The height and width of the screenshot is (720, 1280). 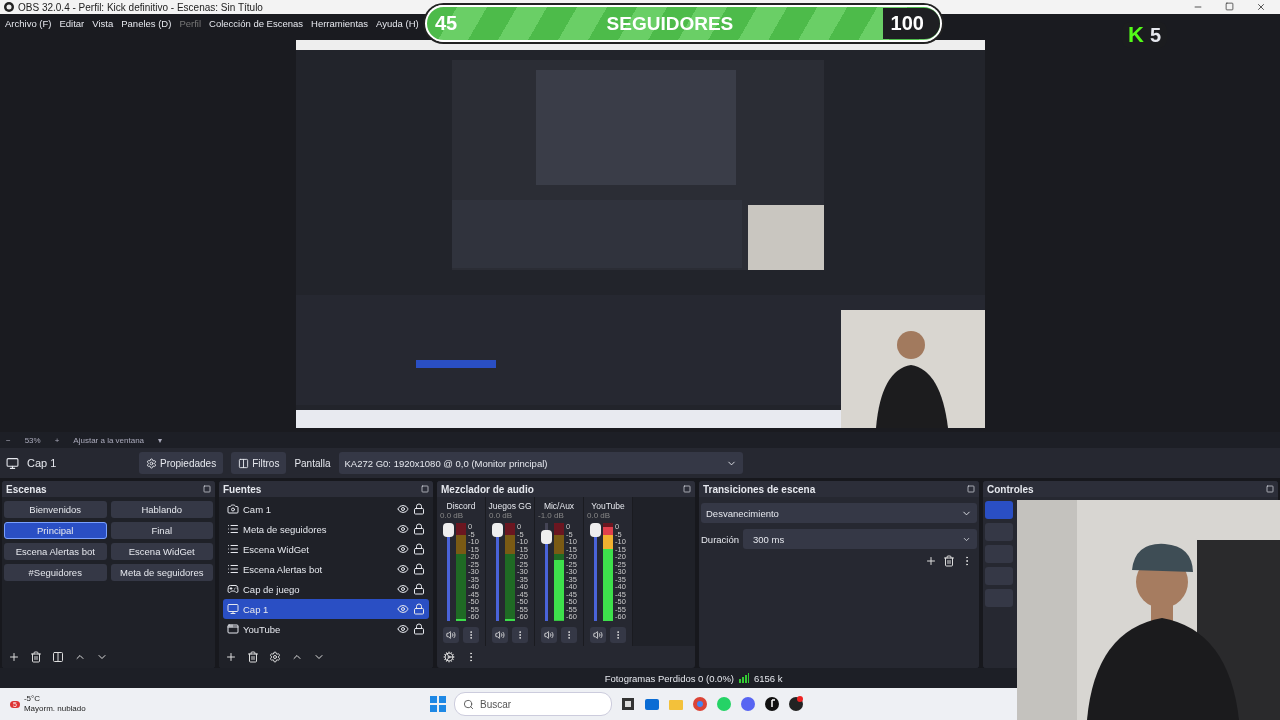 What do you see at coordinates (312, 463) in the screenshot?
I see `display-label: Pantalla` at bounding box center [312, 463].